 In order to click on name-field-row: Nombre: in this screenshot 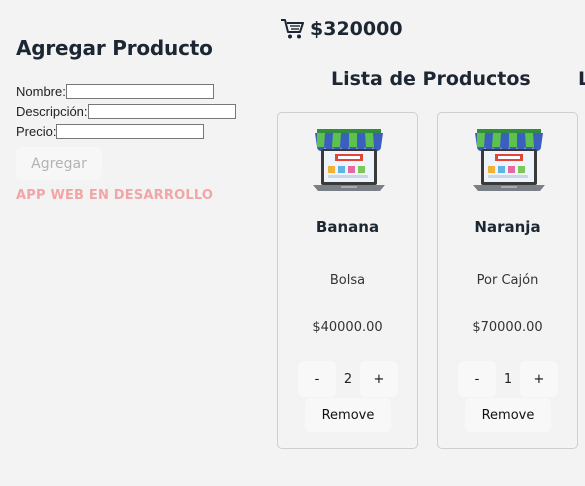, I will do `click(136, 91)`.